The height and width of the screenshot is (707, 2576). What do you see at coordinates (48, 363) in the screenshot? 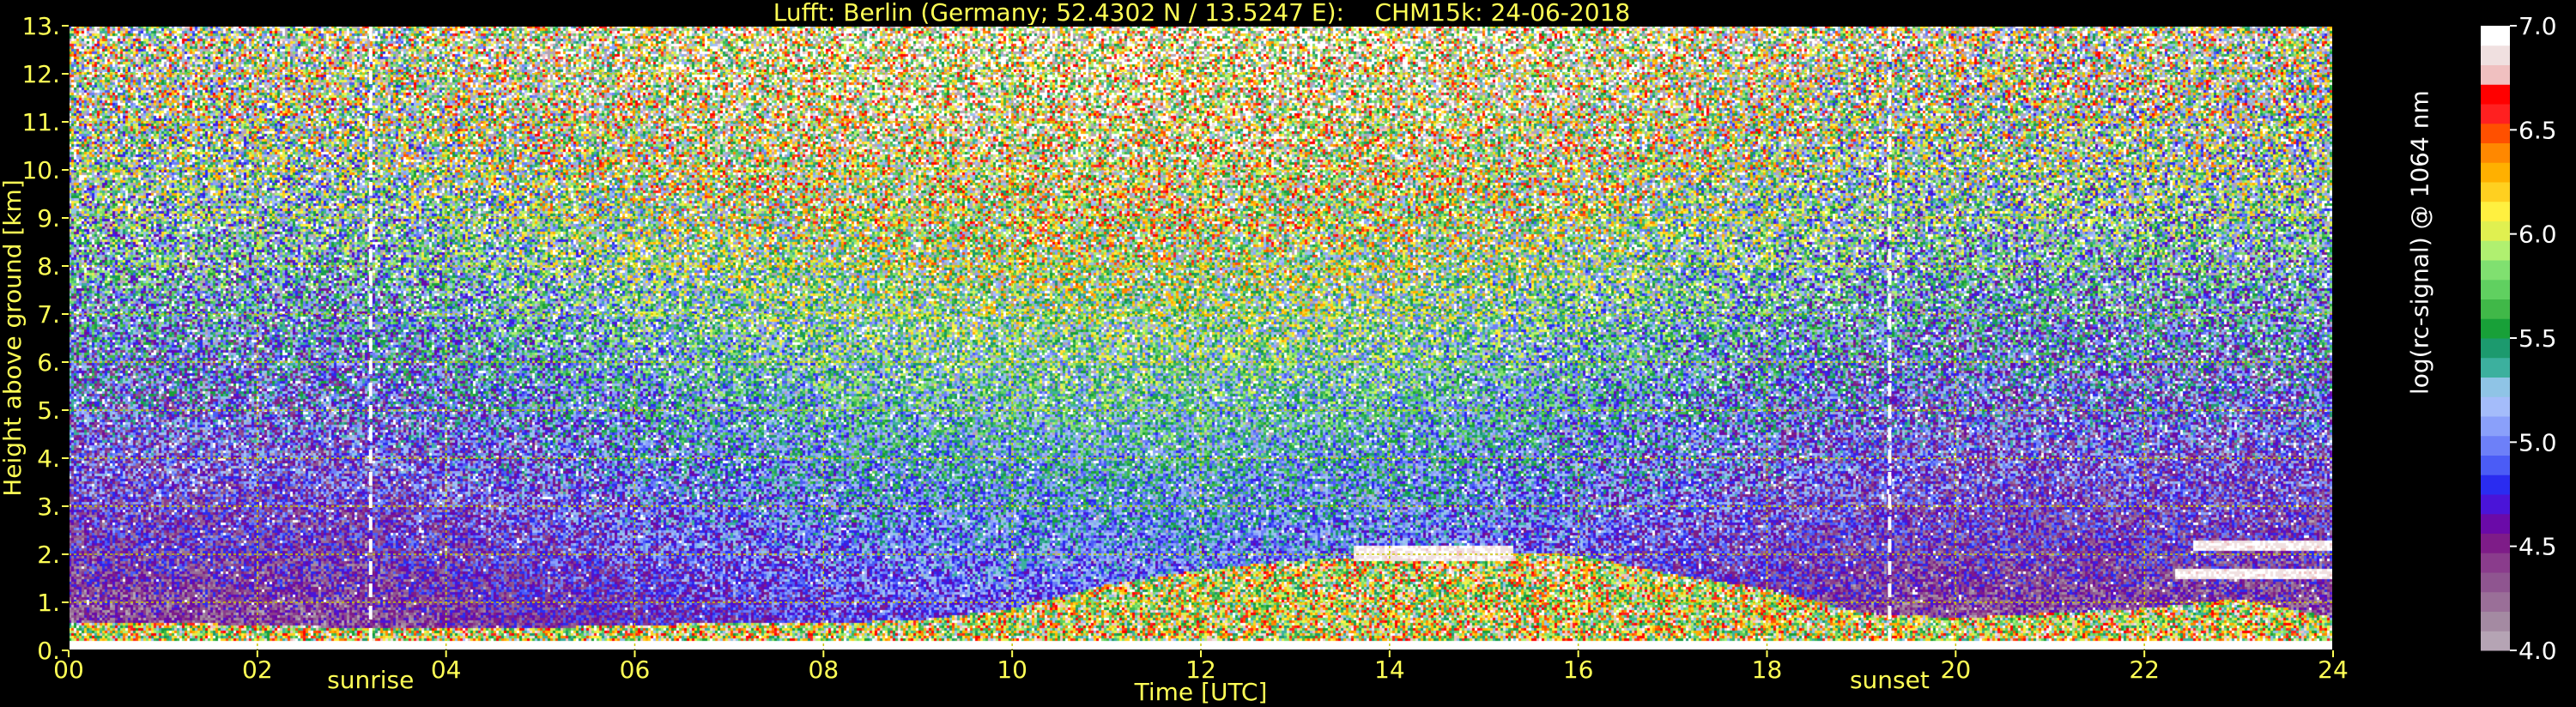
I see `y-tick-label: 6.` at bounding box center [48, 363].